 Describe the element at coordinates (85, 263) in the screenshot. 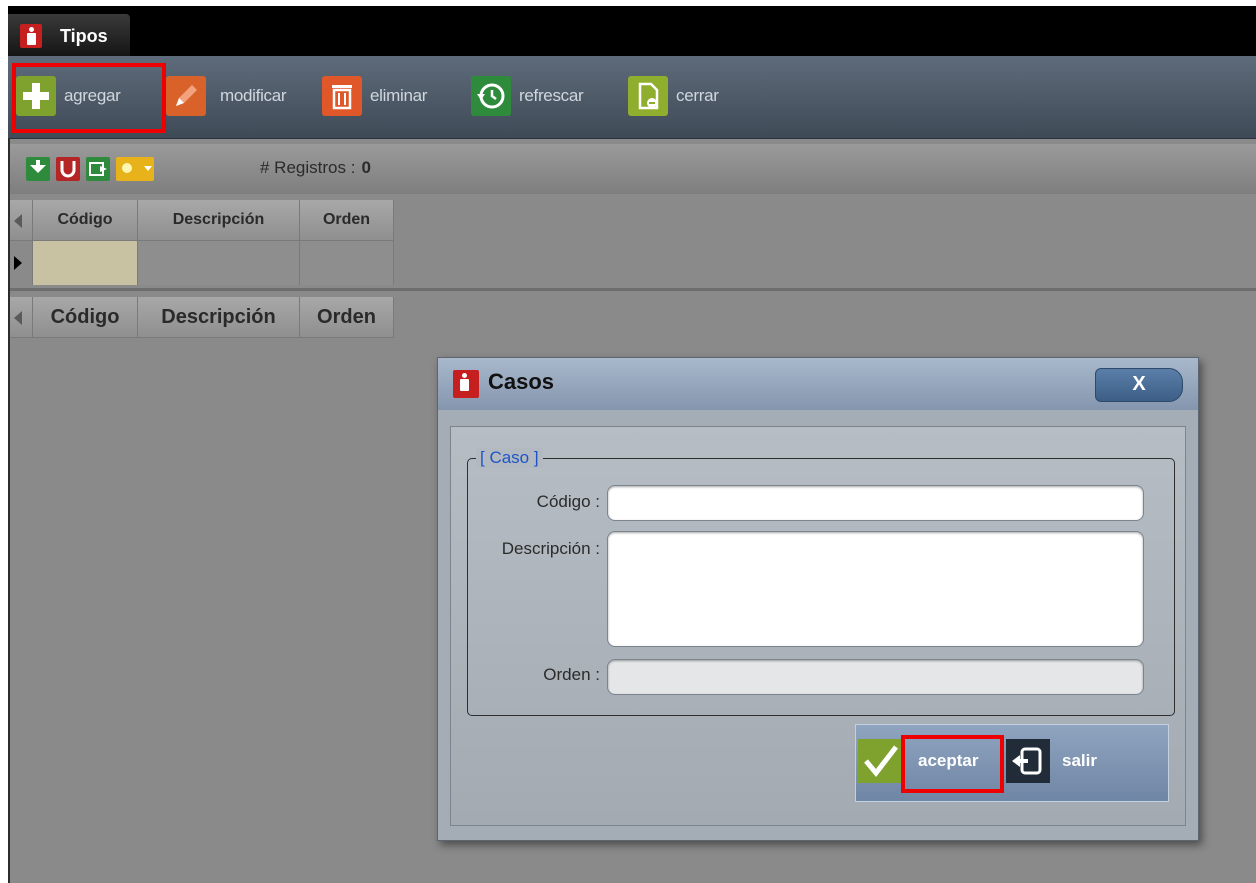

I see `cell-code` at that location.